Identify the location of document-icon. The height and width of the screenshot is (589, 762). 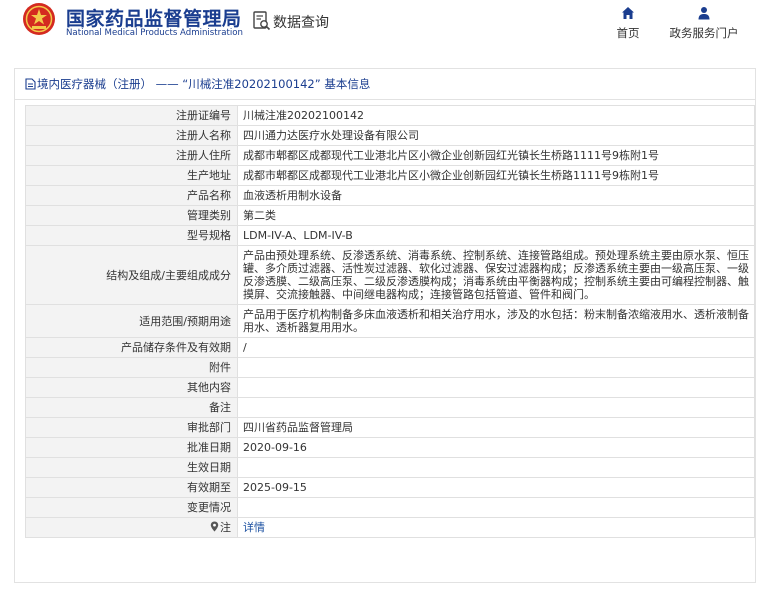
(30, 84).